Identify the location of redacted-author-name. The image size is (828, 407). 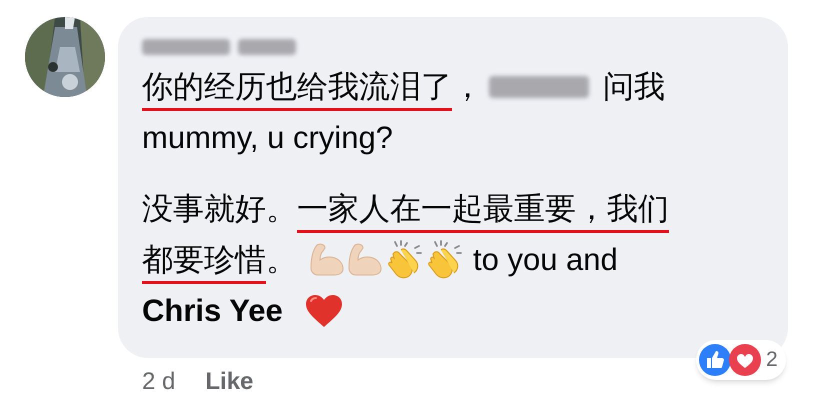
(267, 47).